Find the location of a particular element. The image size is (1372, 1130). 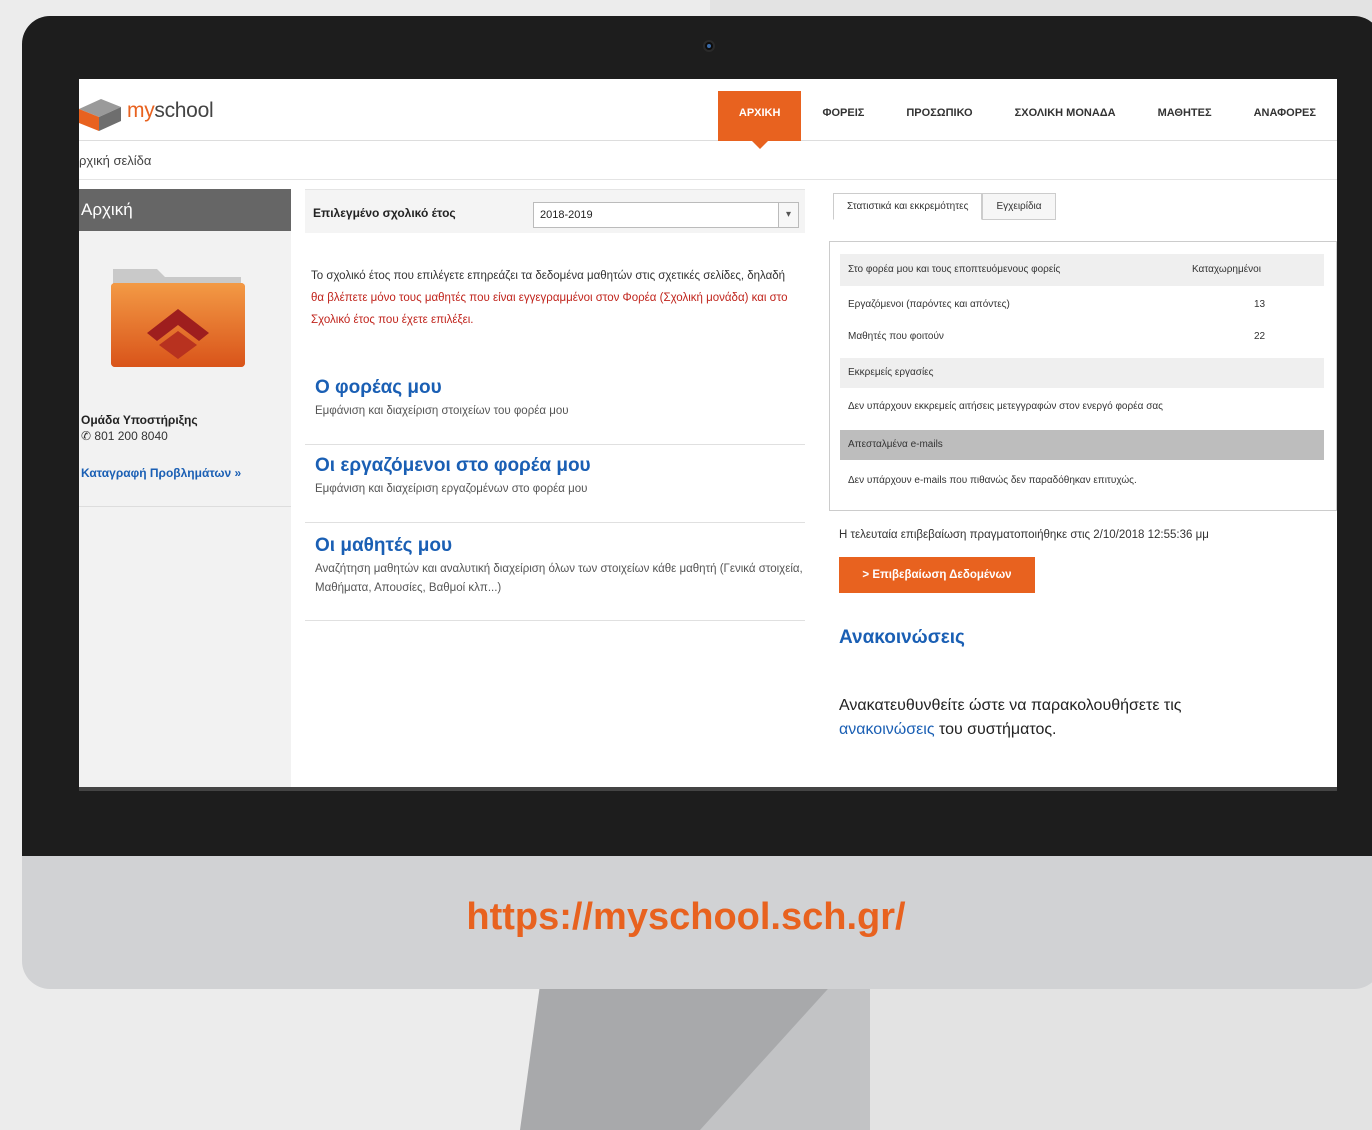

school-year-value: 2018-2019 is located at coordinates (566, 215).